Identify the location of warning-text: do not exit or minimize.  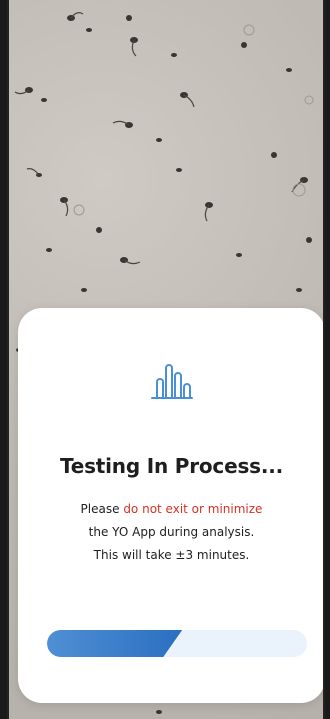
(193, 509).